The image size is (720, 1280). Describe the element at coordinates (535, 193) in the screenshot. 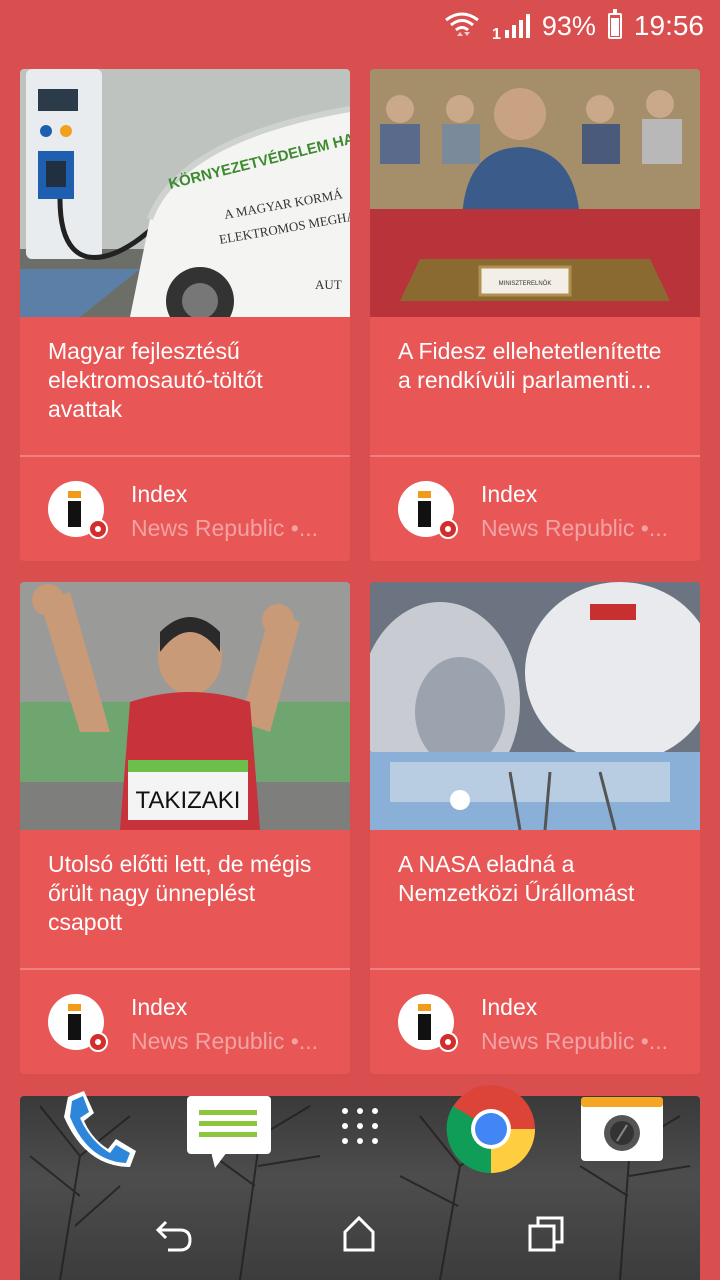

I see `news-image-parliament: MINISZTERELNÖK` at that location.